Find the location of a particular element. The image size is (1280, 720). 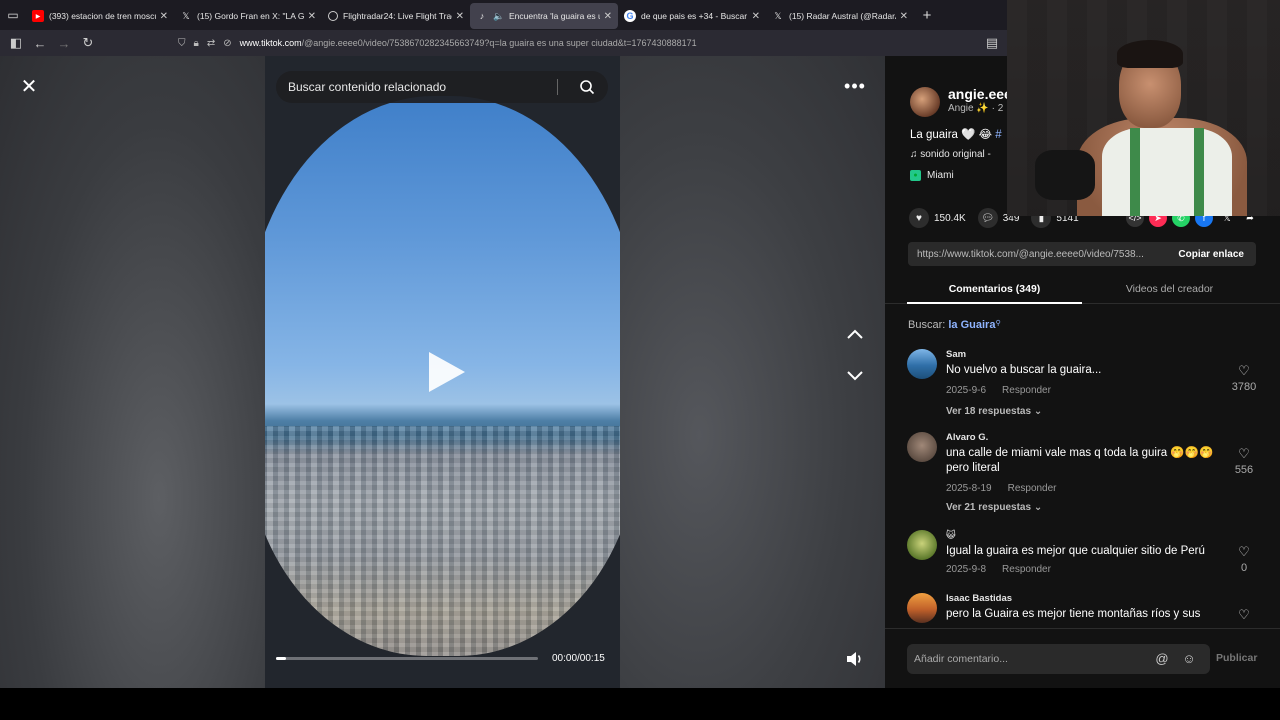

city-skyline is located at coordinates (442, 541).